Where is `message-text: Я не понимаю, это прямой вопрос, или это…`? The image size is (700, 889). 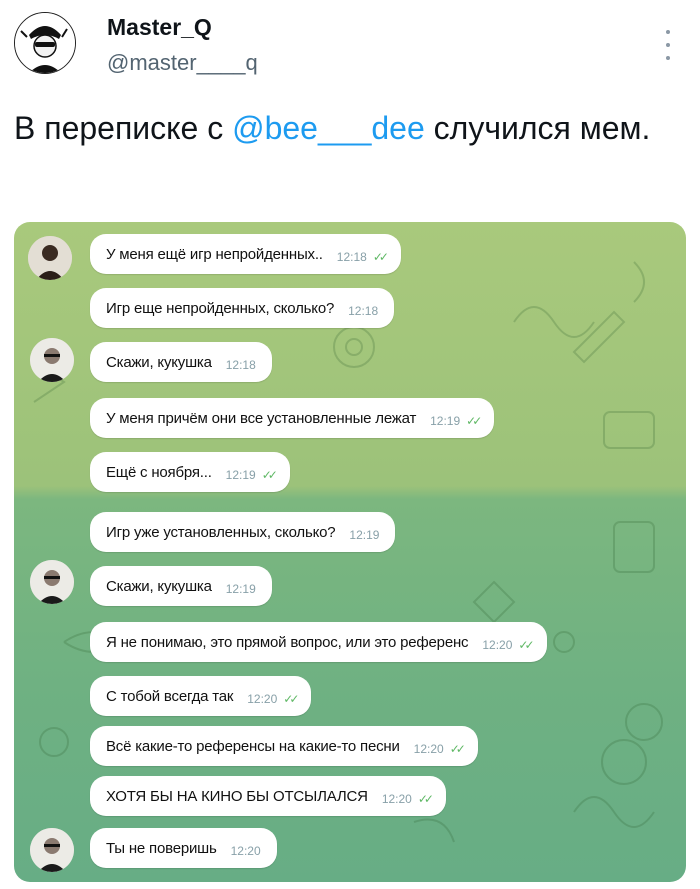 message-text: Я не понимаю, это прямой вопрос, или это… is located at coordinates (287, 642).